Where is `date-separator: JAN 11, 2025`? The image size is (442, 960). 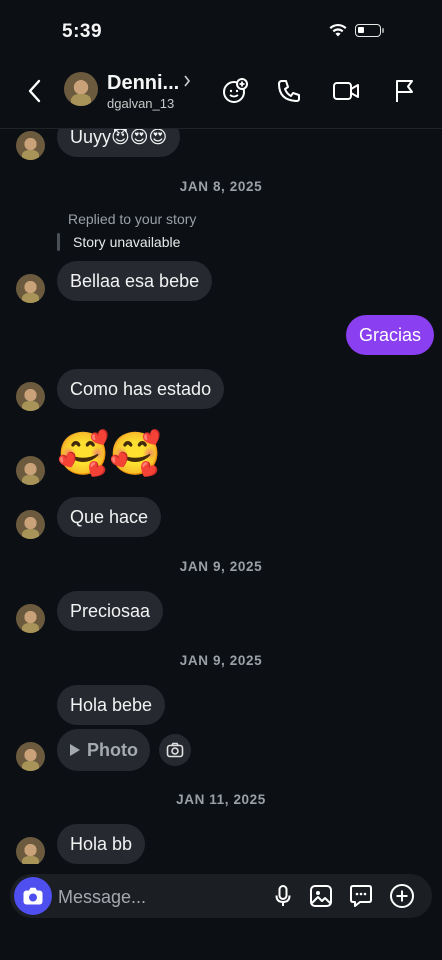 date-separator: JAN 11, 2025 is located at coordinates (221, 799).